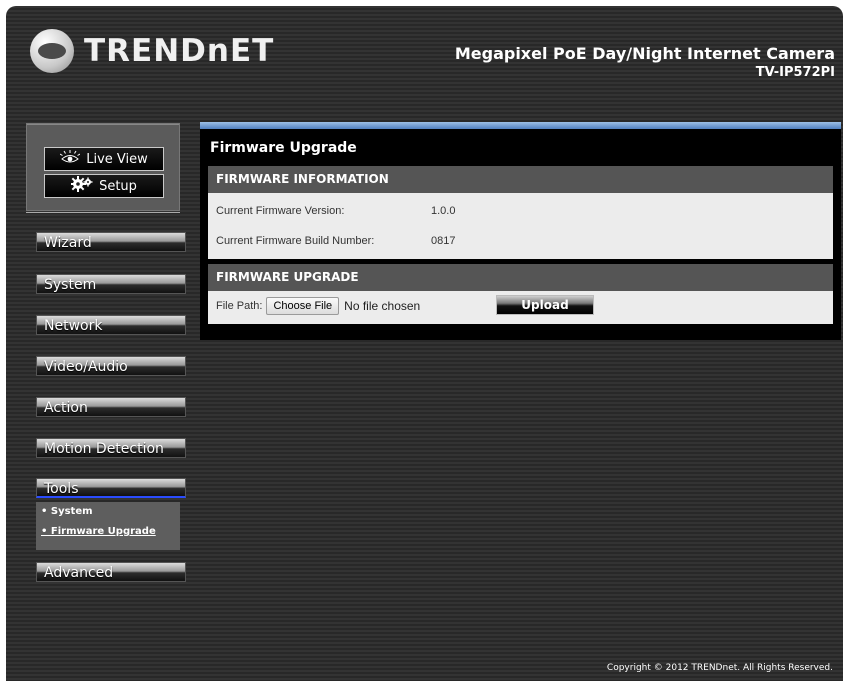  I want to click on nav-divider, so click(103, 212).